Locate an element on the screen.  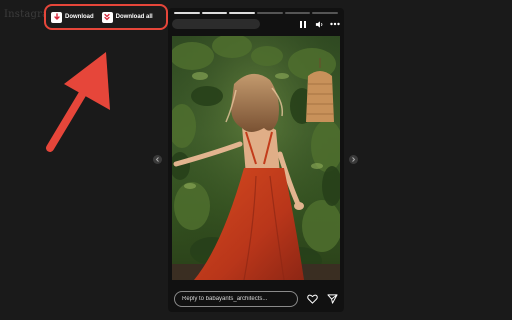
share-button is located at coordinates (332, 299).